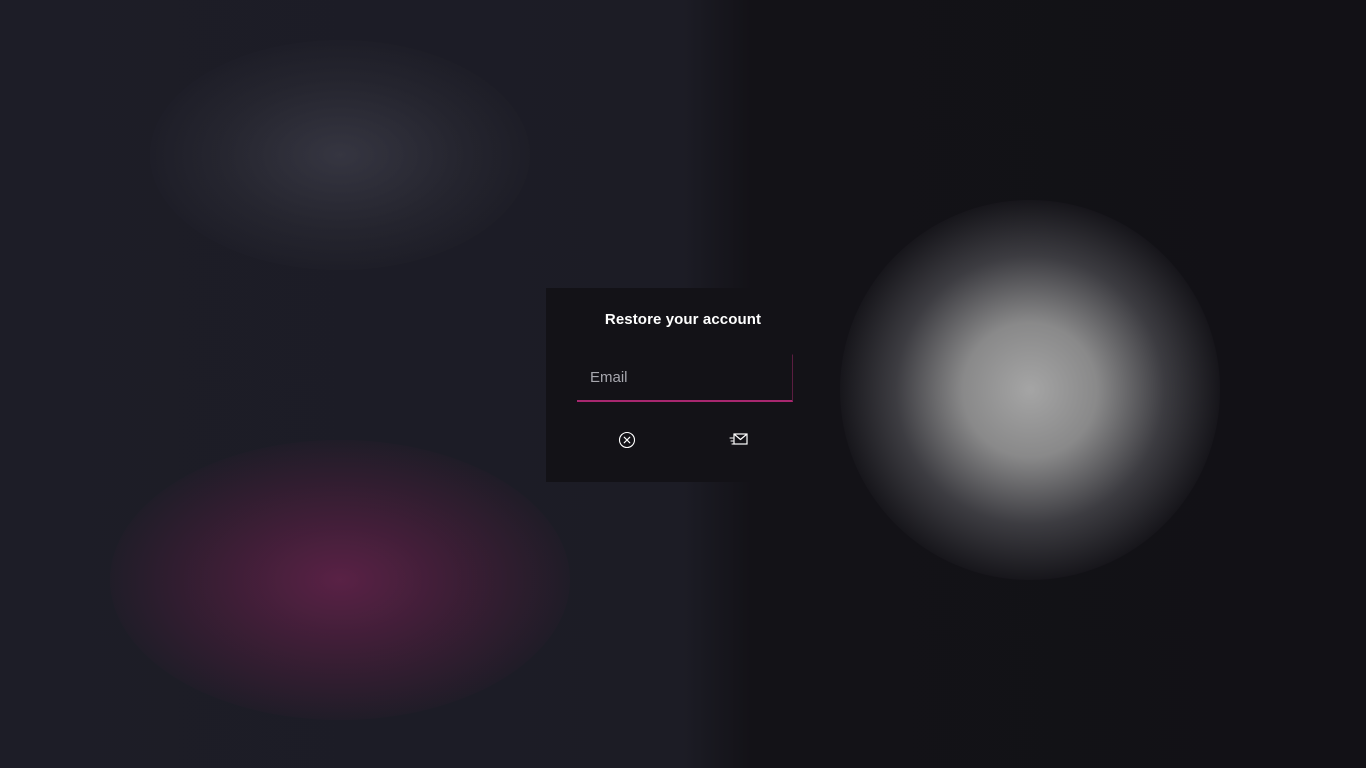 The image size is (1366, 768). What do you see at coordinates (683, 319) in the screenshot?
I see `dialog-title: Restore your account` at bounding box center [683, 319].